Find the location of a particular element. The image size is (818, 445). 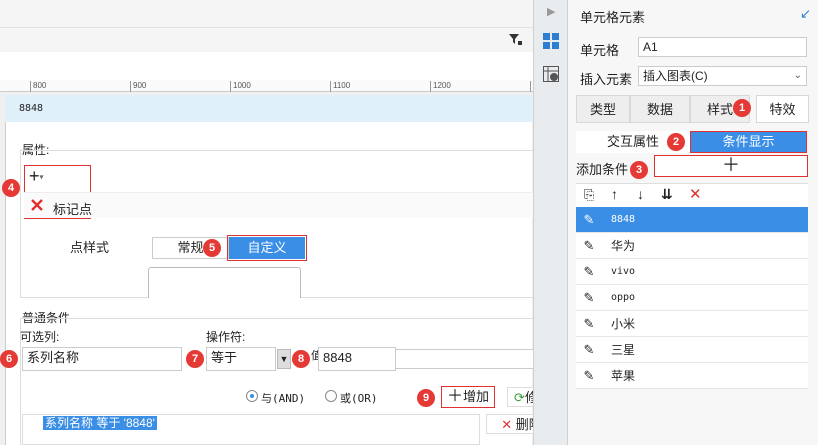

operator-select: 等于 is located at coordinates (241, 359).